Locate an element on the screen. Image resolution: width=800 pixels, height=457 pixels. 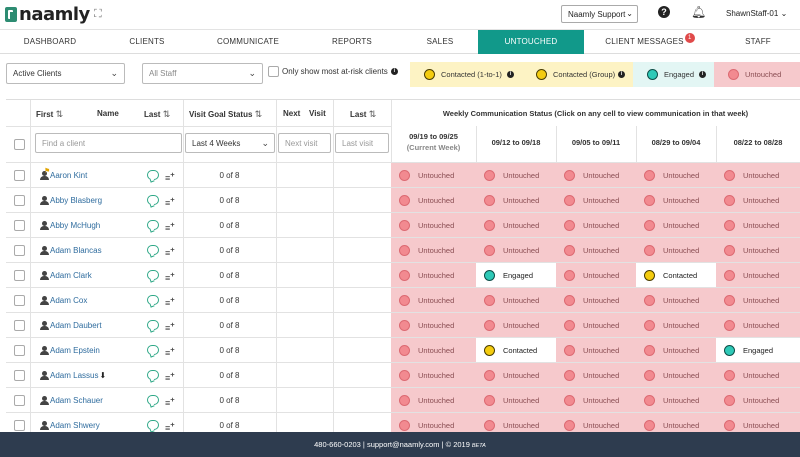
expand-icon: ⛶ is located at coordinates (98, 14).